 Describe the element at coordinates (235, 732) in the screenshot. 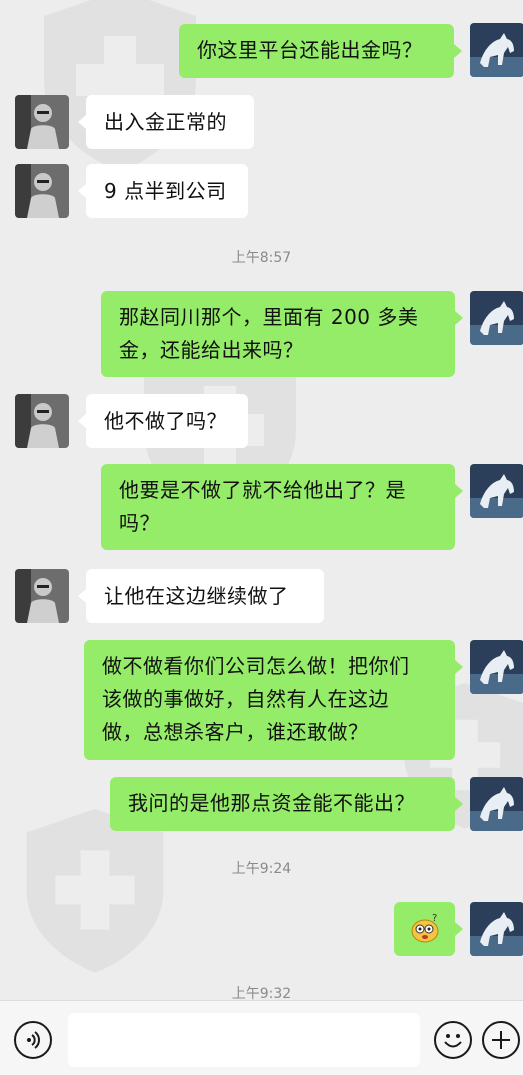

I see `message-text-line: 做，总想杀客户，谁还敢做？` at that location.